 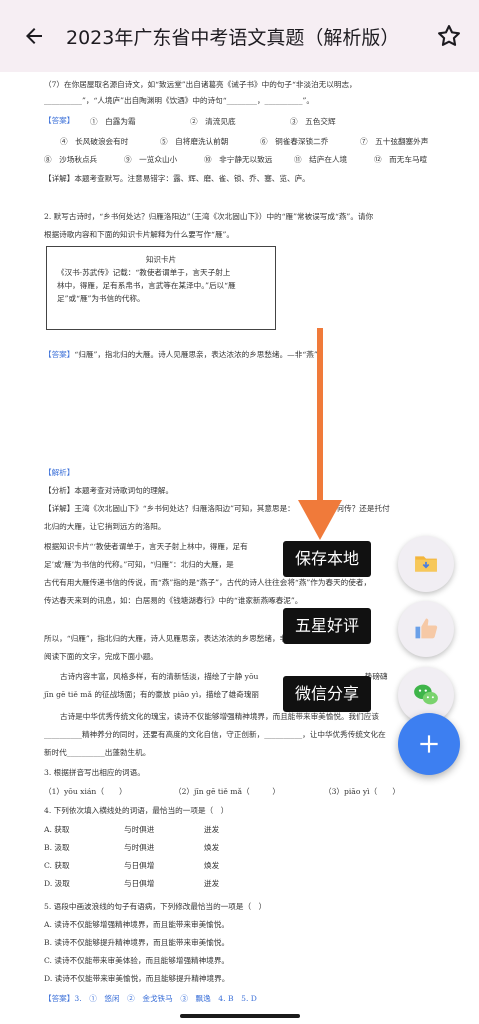 I want to click on doc-line: 所以，“归雁”，指北归的大雁，诗人见雁思亲，表达浓浓的乡思愁绪，非“ ”。, so click(x=181, y=638).